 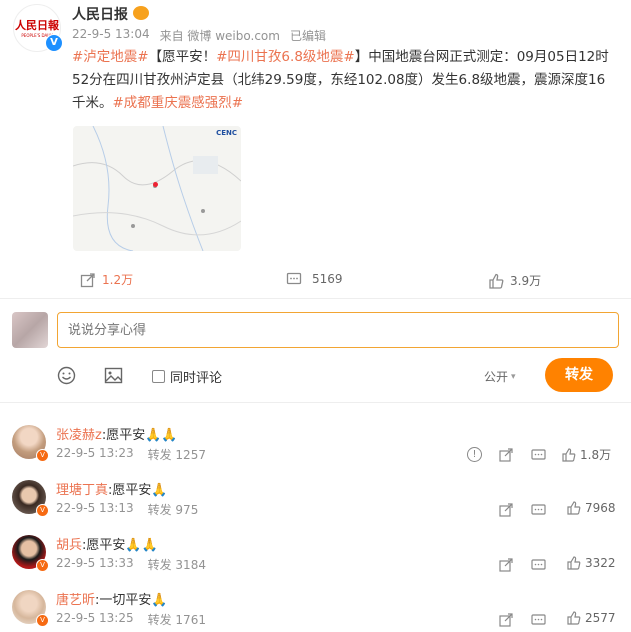 What do you see at coordinates (315, 556) in the screenshot?
I see `comment-item: V 胡兵:愿平安🙏🙏 22-9-5 13:33 转发 3184 3322` at bounding box center [315, 556].